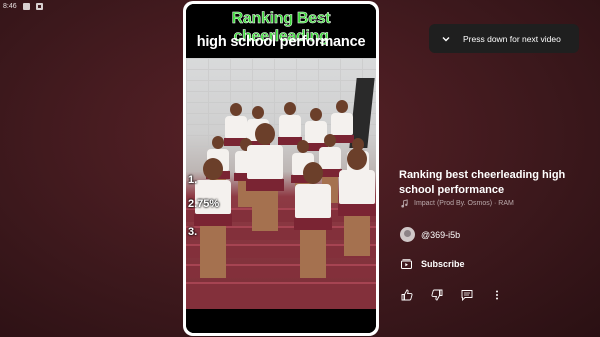 The height and width of the screenshot is (337, 600). I want to click on clock: 8:46, so click(10, 6).